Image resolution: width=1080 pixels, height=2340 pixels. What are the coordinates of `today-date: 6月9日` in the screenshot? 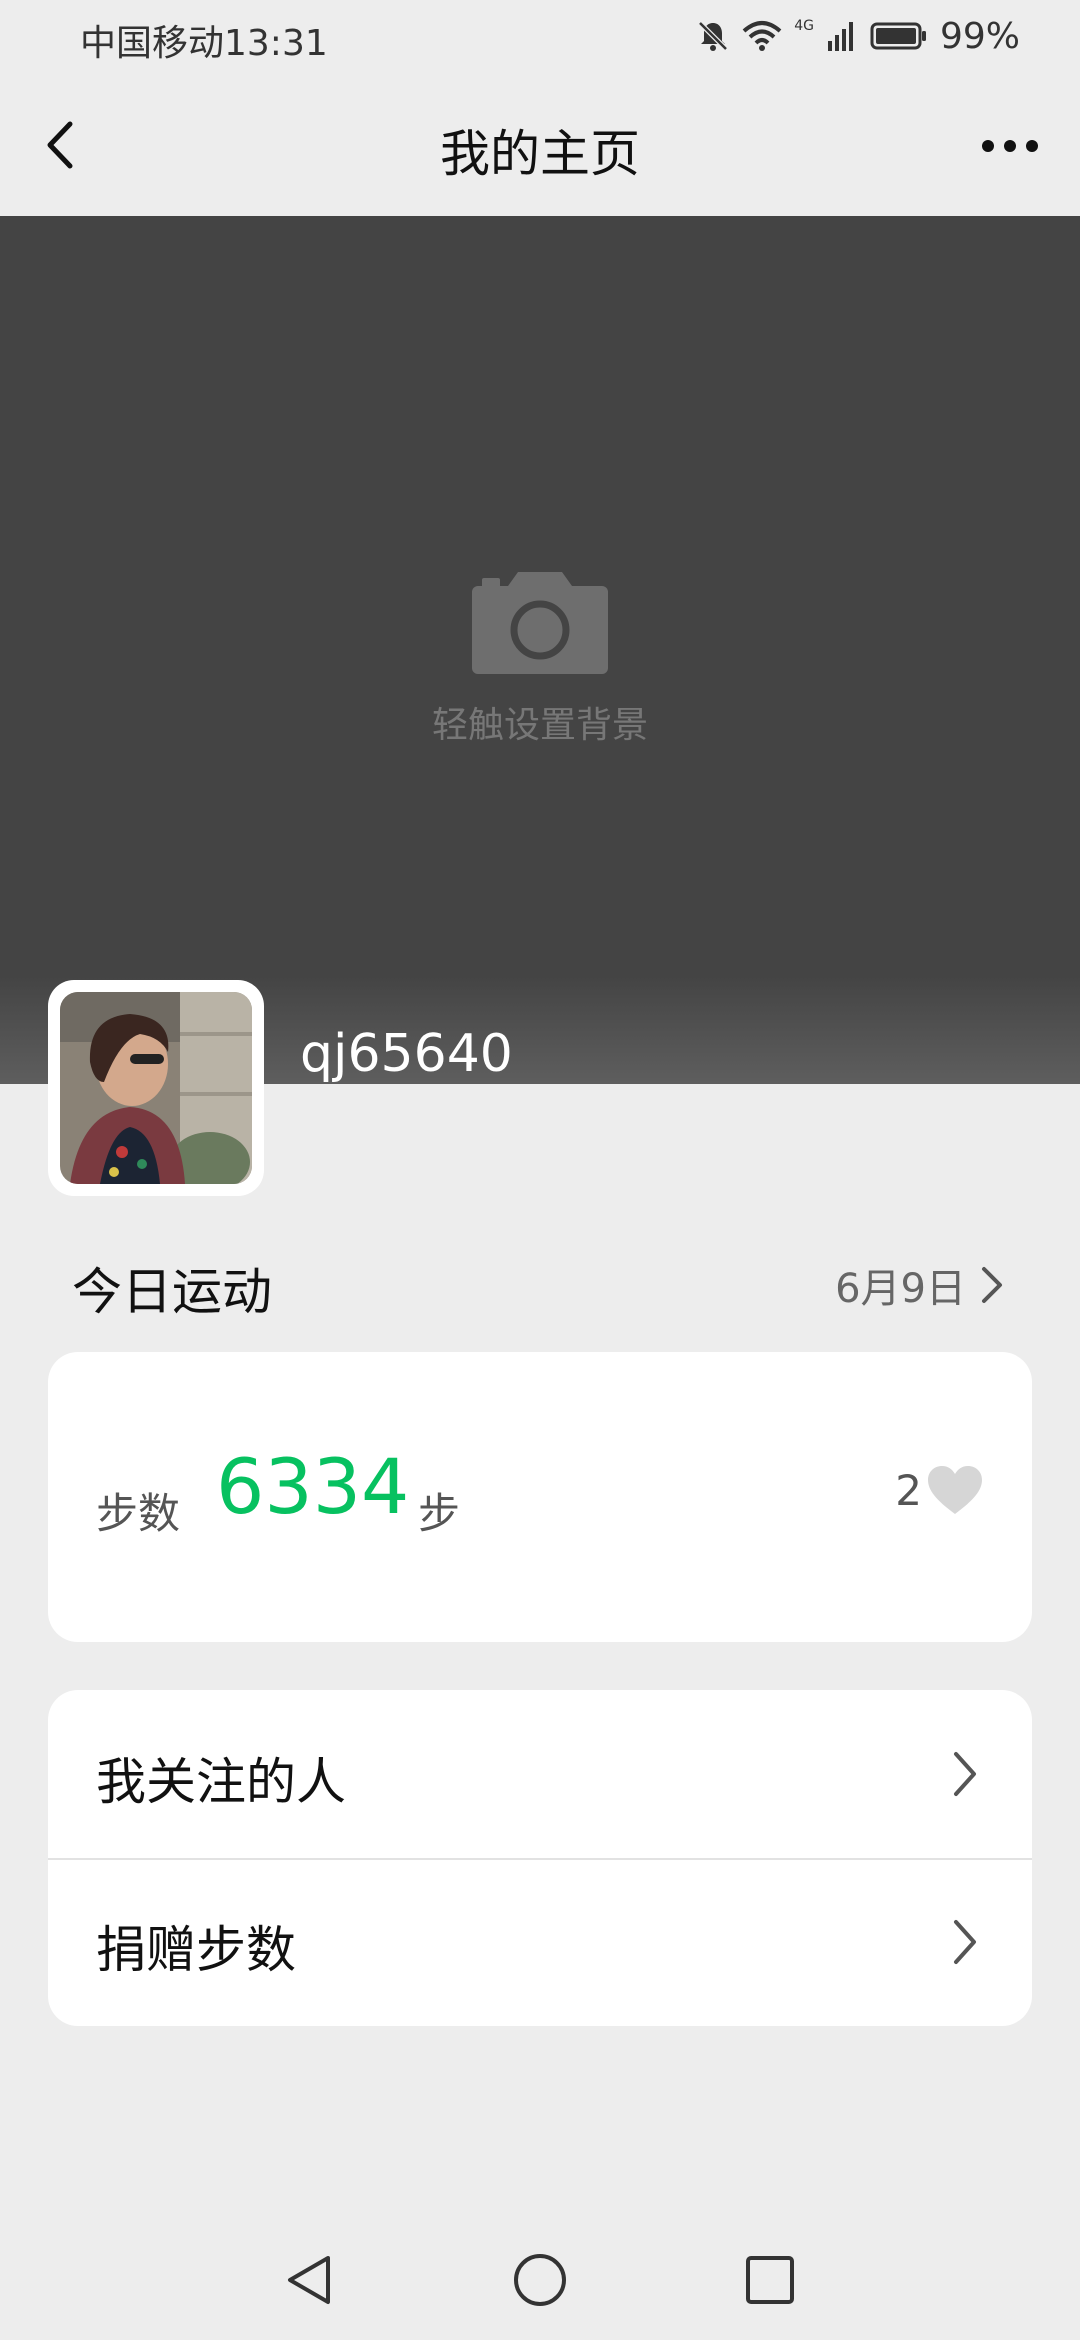 It's located at (900, 1289).